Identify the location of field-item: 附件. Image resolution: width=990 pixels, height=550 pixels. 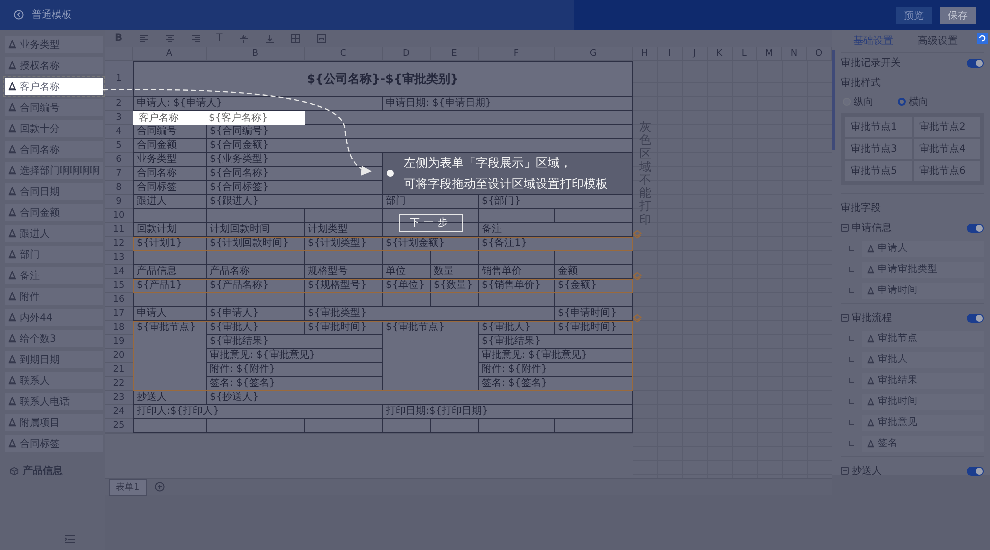
(54, 296).